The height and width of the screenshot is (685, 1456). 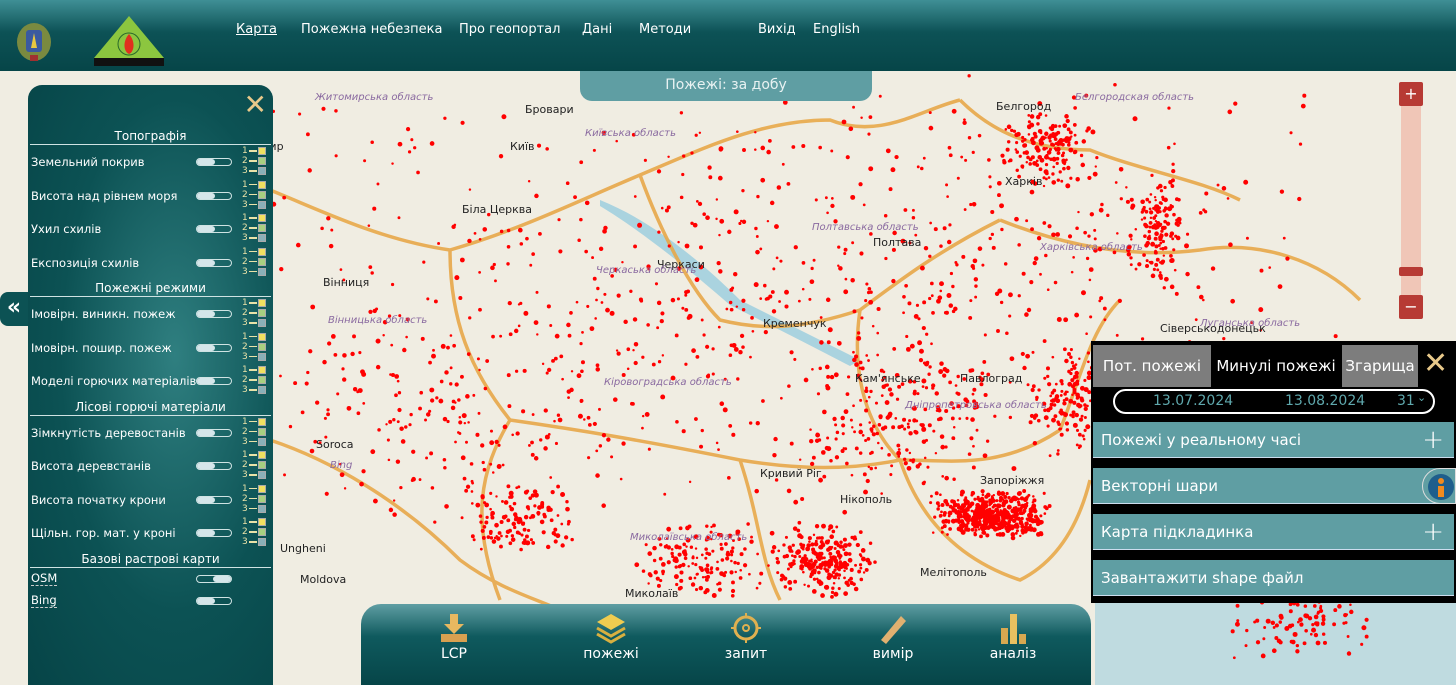 I want to click on tool-query: запит, so click(x=746, y=637).